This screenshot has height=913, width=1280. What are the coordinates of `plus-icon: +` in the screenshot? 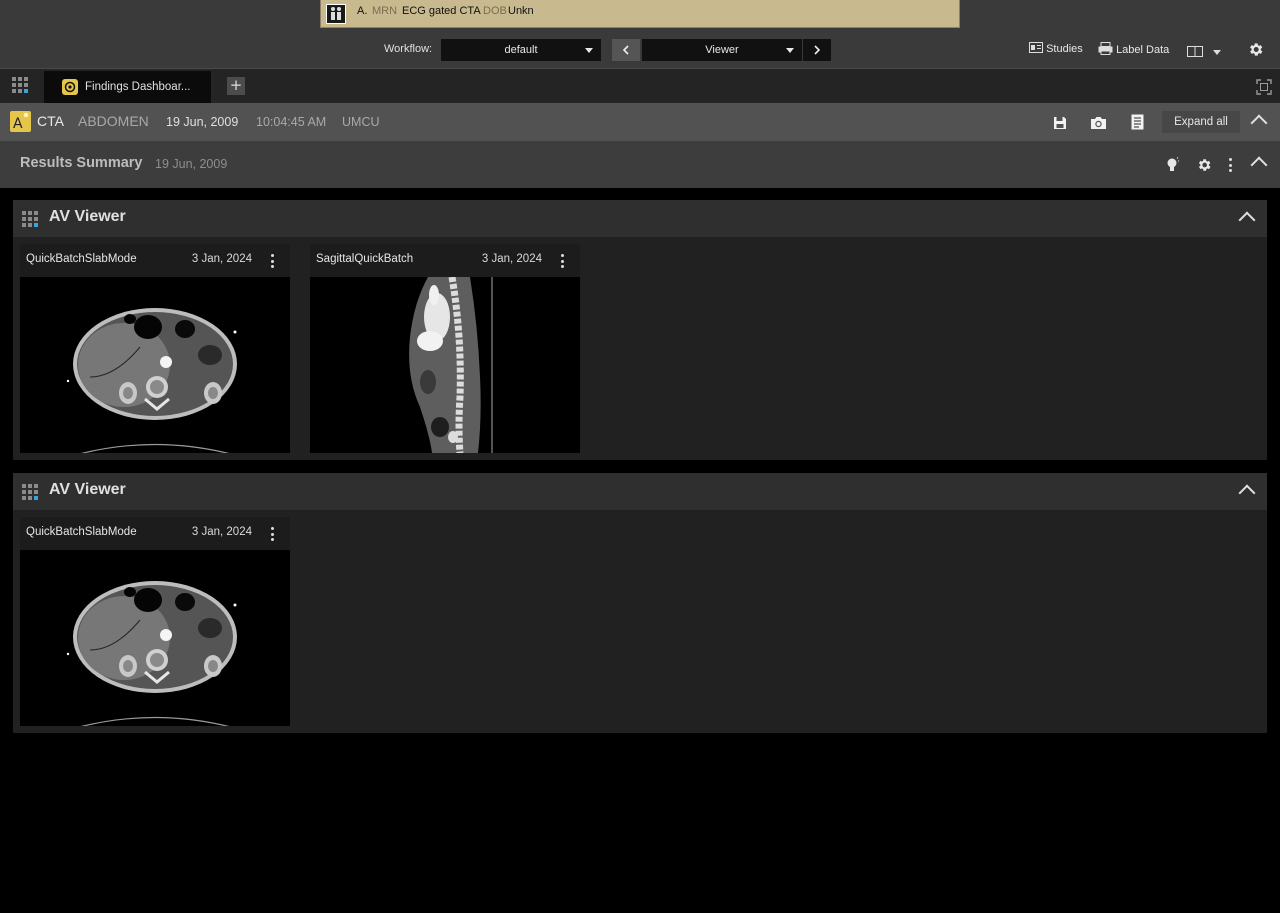 It's located at (236, 85).